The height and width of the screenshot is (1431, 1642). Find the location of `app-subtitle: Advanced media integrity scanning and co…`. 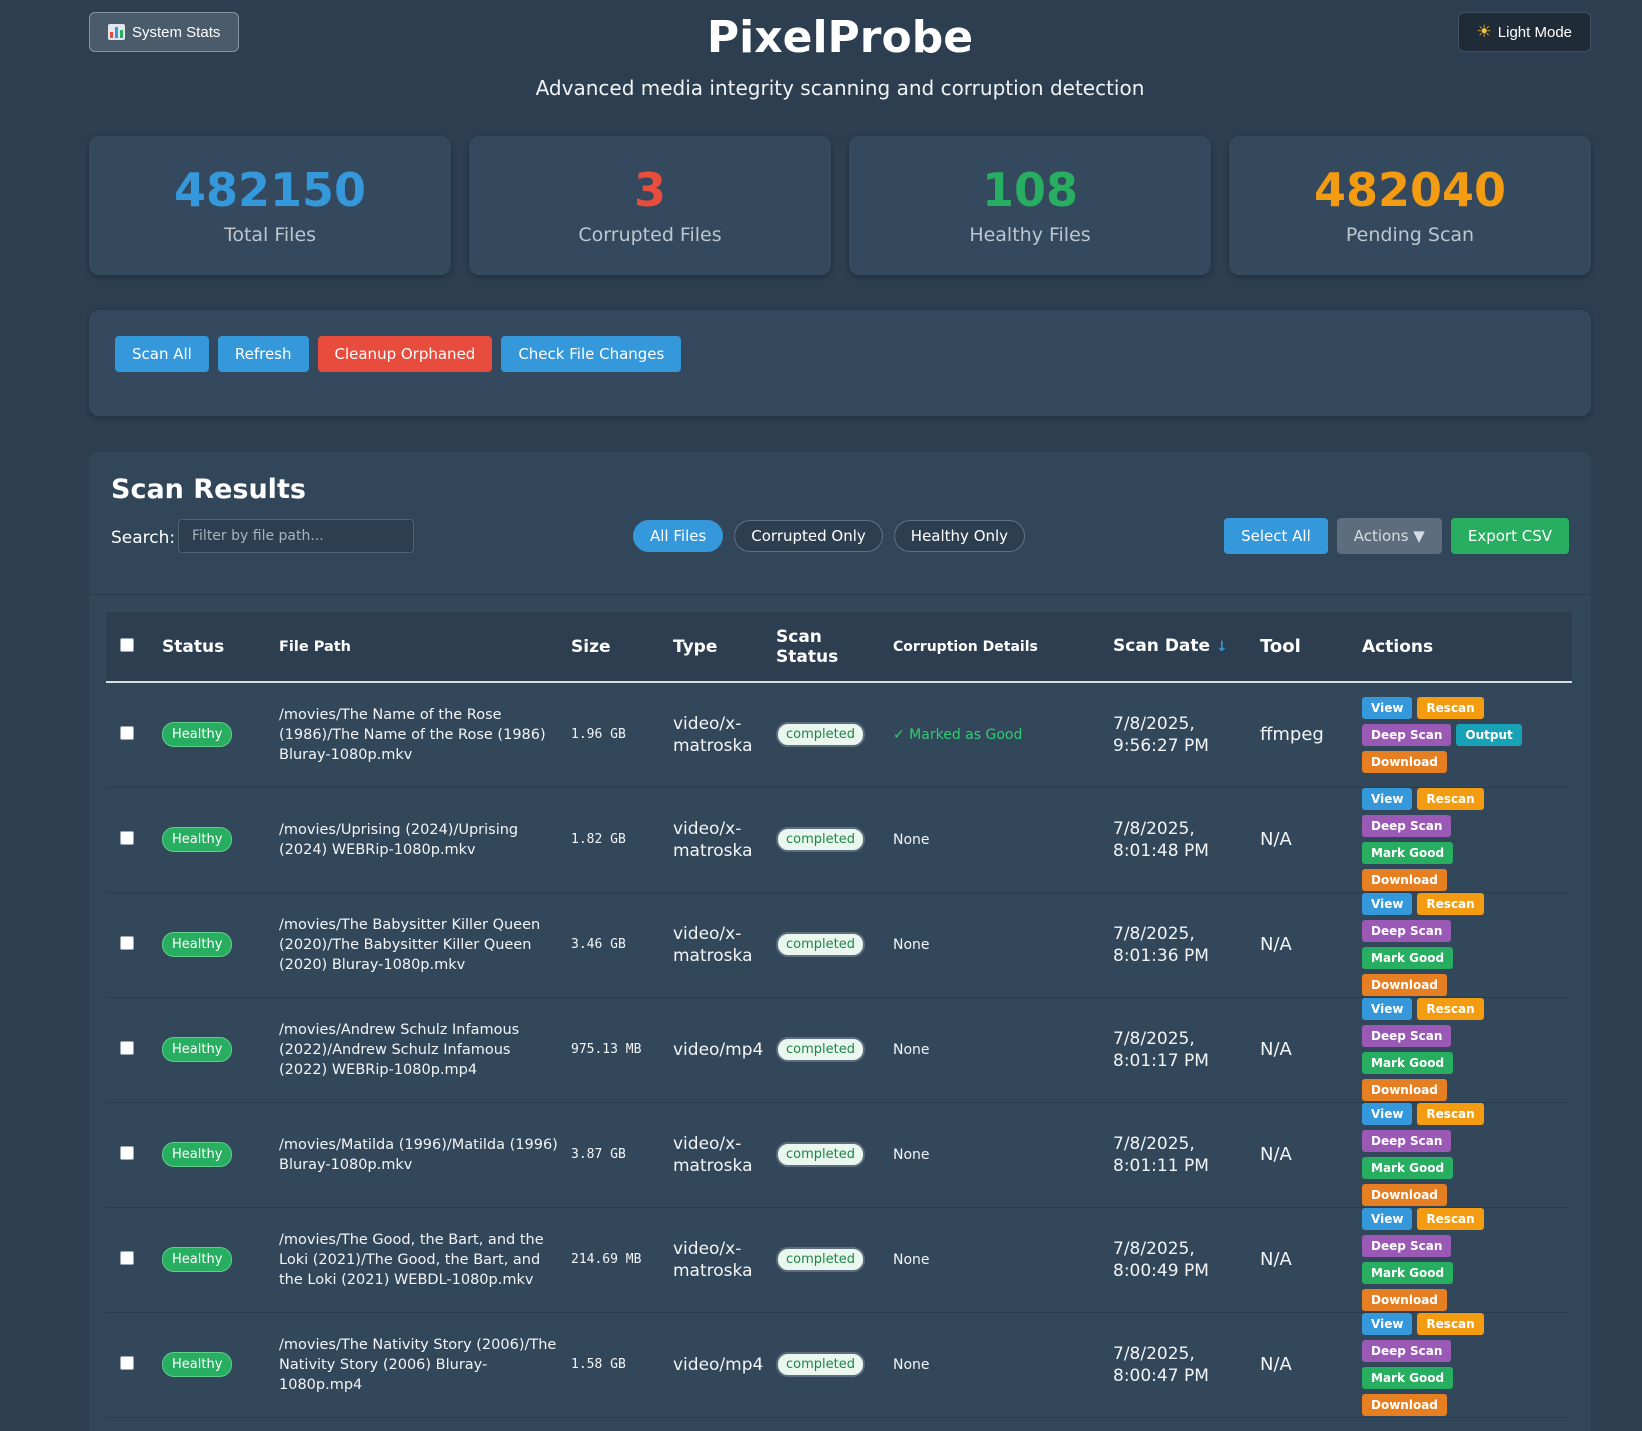

app-subtitle: Advanced media integrity scanning and co… is located at coordinates (840, 88).